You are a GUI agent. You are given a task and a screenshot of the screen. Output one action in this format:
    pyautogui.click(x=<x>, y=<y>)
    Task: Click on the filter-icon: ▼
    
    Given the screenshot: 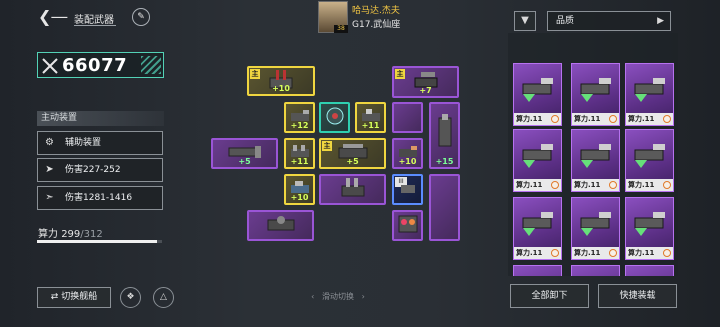 What is the action you would take?
    pyautogui.click(x=525, y=21)
    